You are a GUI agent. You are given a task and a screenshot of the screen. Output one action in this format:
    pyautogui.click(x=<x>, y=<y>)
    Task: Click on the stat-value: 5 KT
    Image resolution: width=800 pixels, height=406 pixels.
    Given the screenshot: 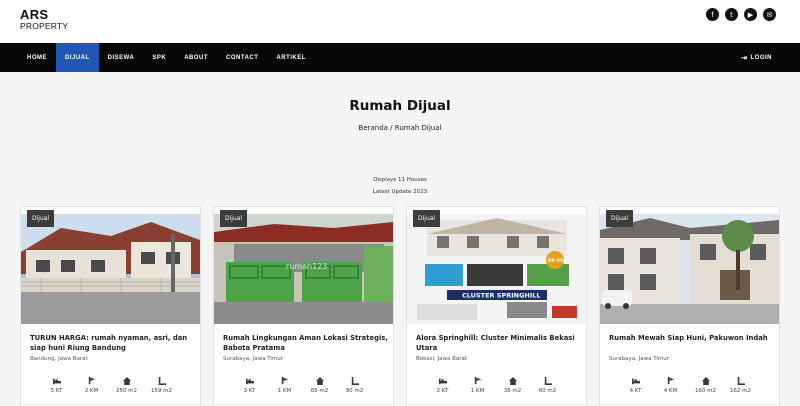 What is the action you would take?
    pyautogui.click(x=56, y=391)
    